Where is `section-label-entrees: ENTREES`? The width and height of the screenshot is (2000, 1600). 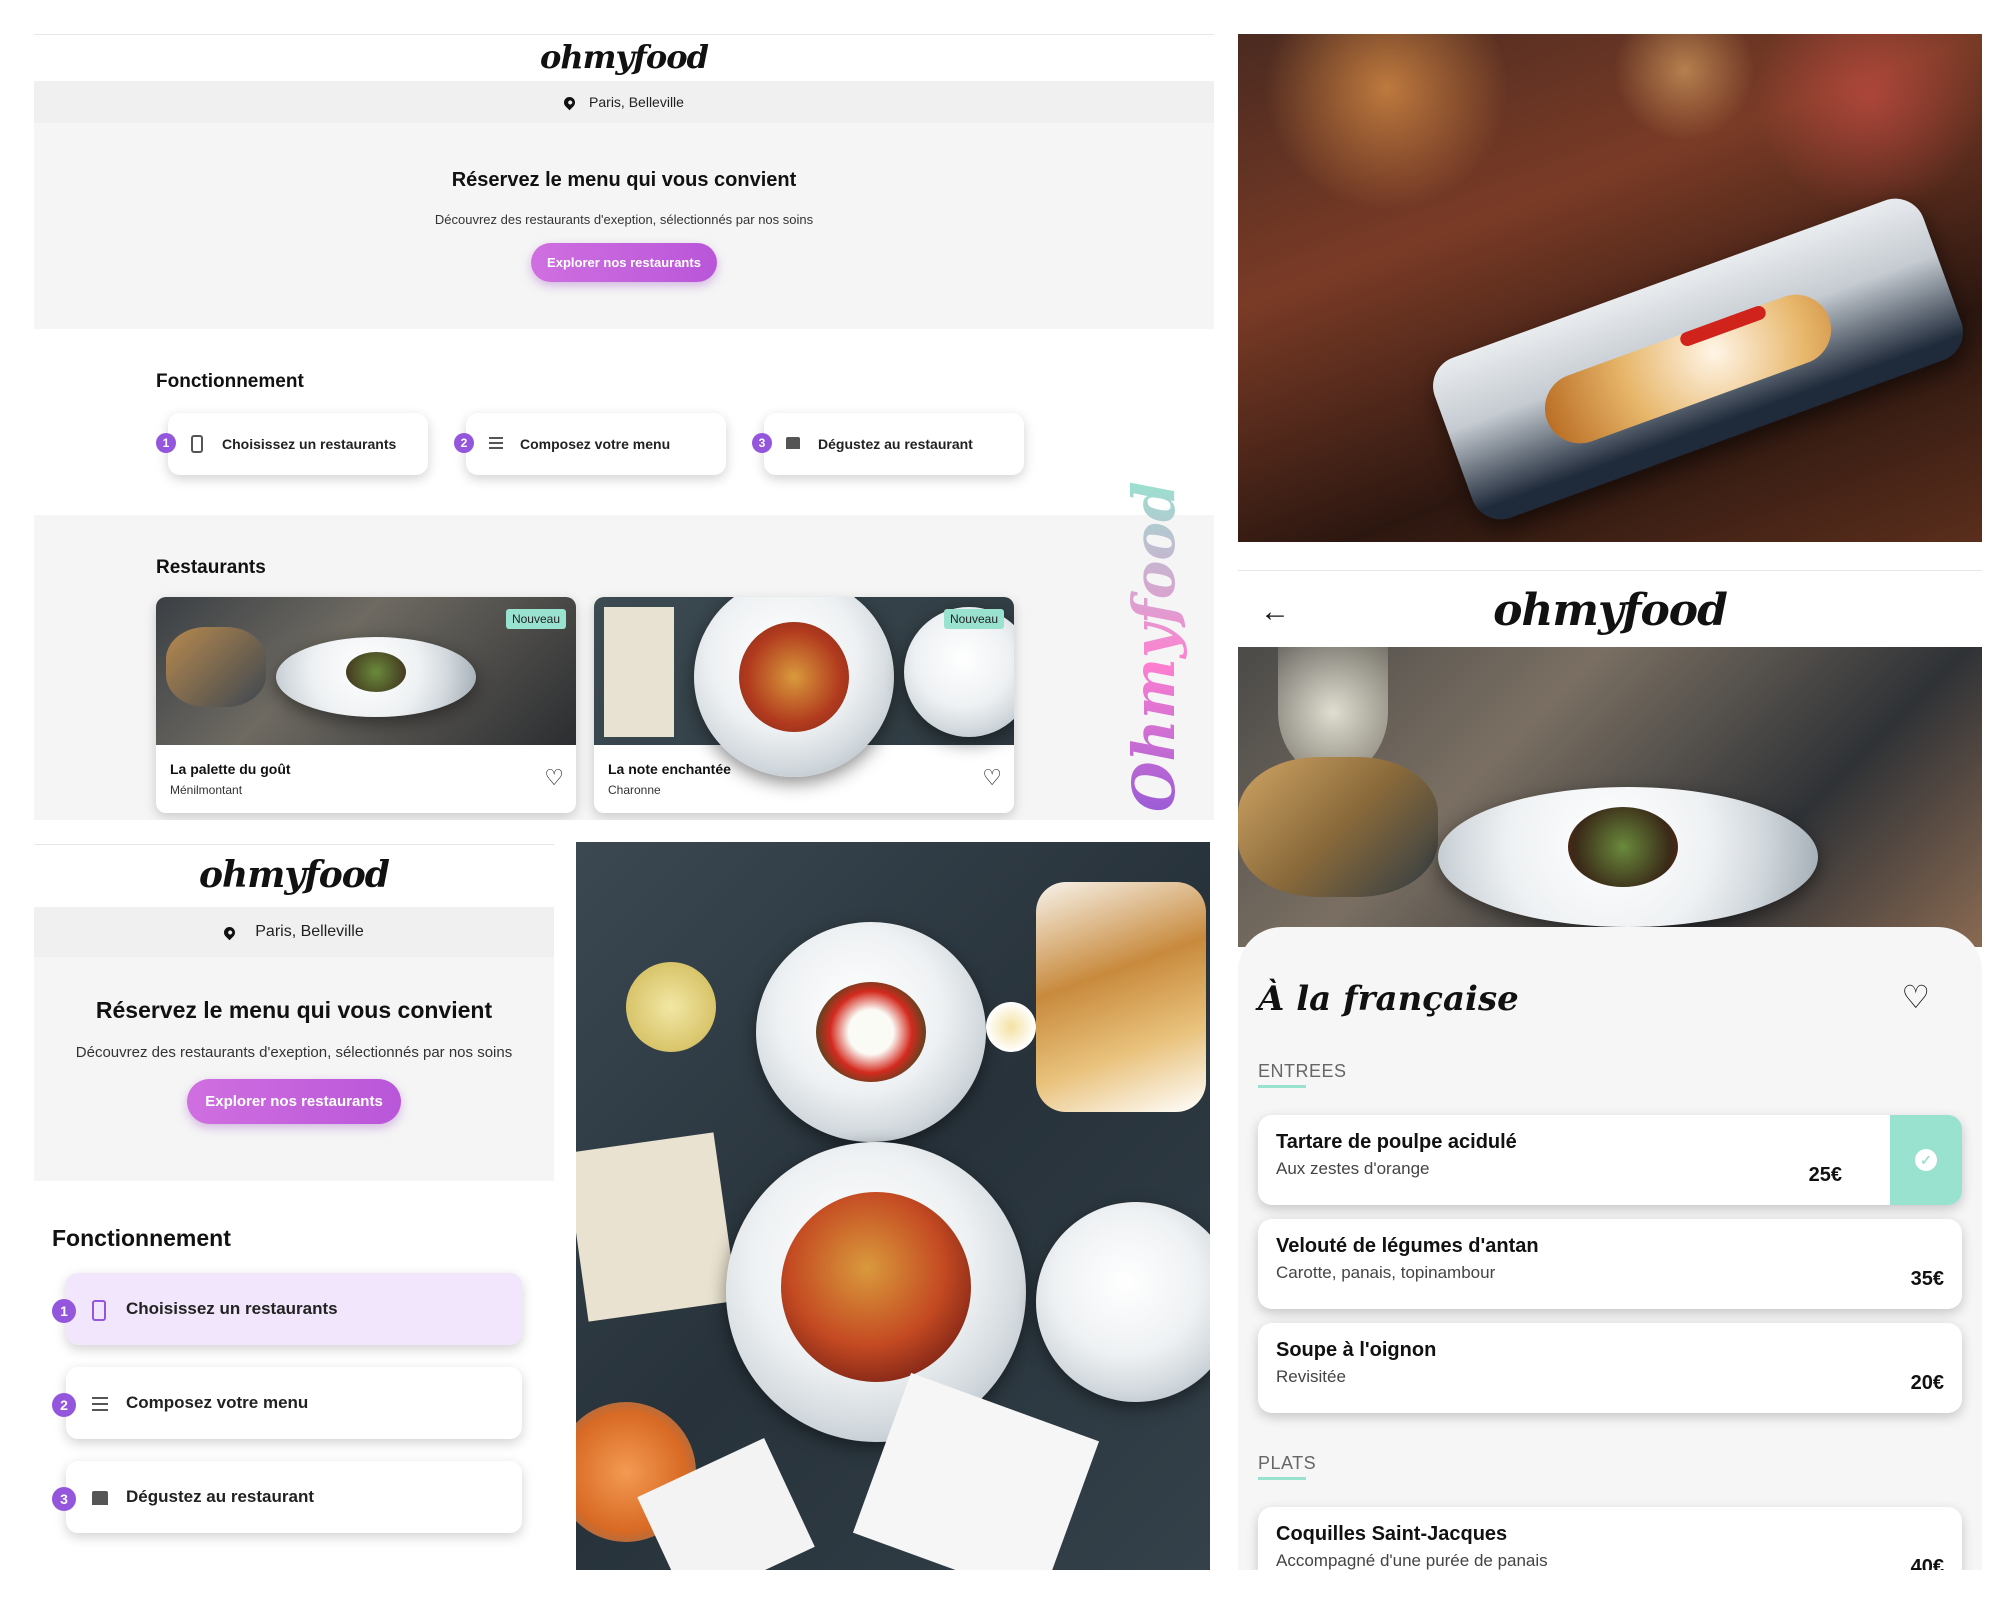
section-label-entrees: ENTREES is located at coordinates (1302, 1071).